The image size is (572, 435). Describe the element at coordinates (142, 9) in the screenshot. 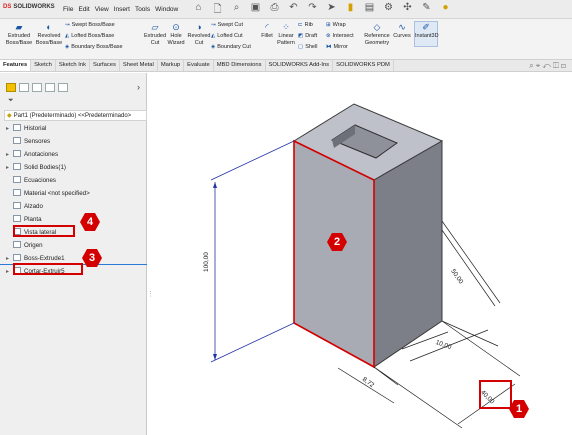

I see `menu-tools: Tools` at that location.